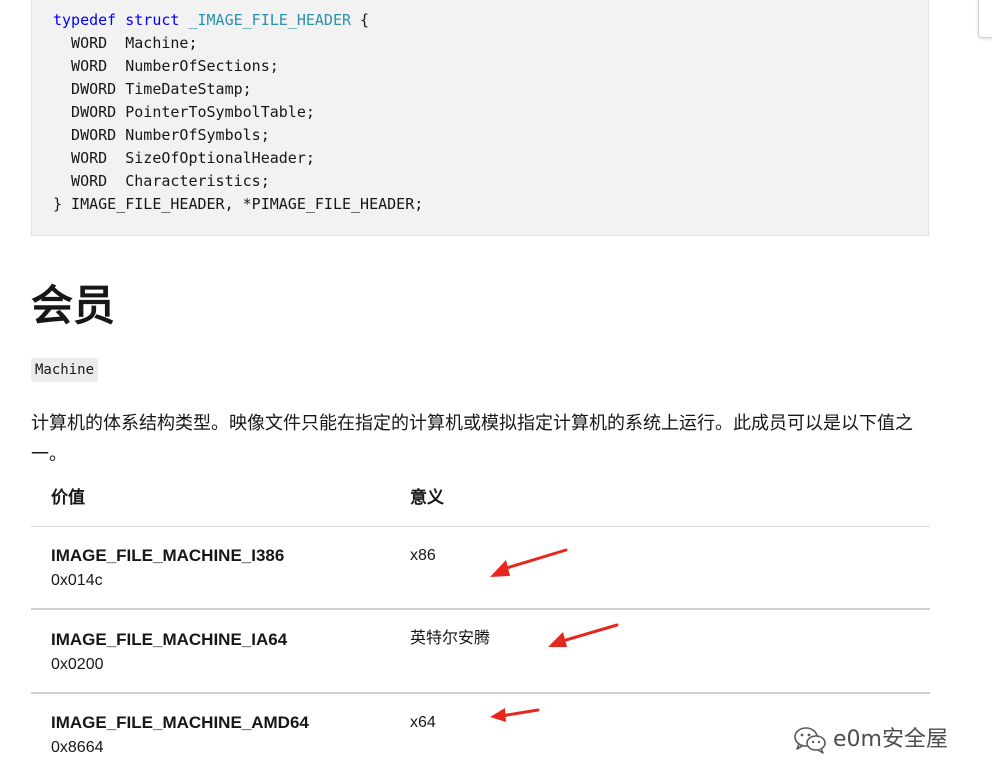 The image size is (992, 783). I want to click on code-line: DWORD NumberOfSymbols;, so click(161, 135).